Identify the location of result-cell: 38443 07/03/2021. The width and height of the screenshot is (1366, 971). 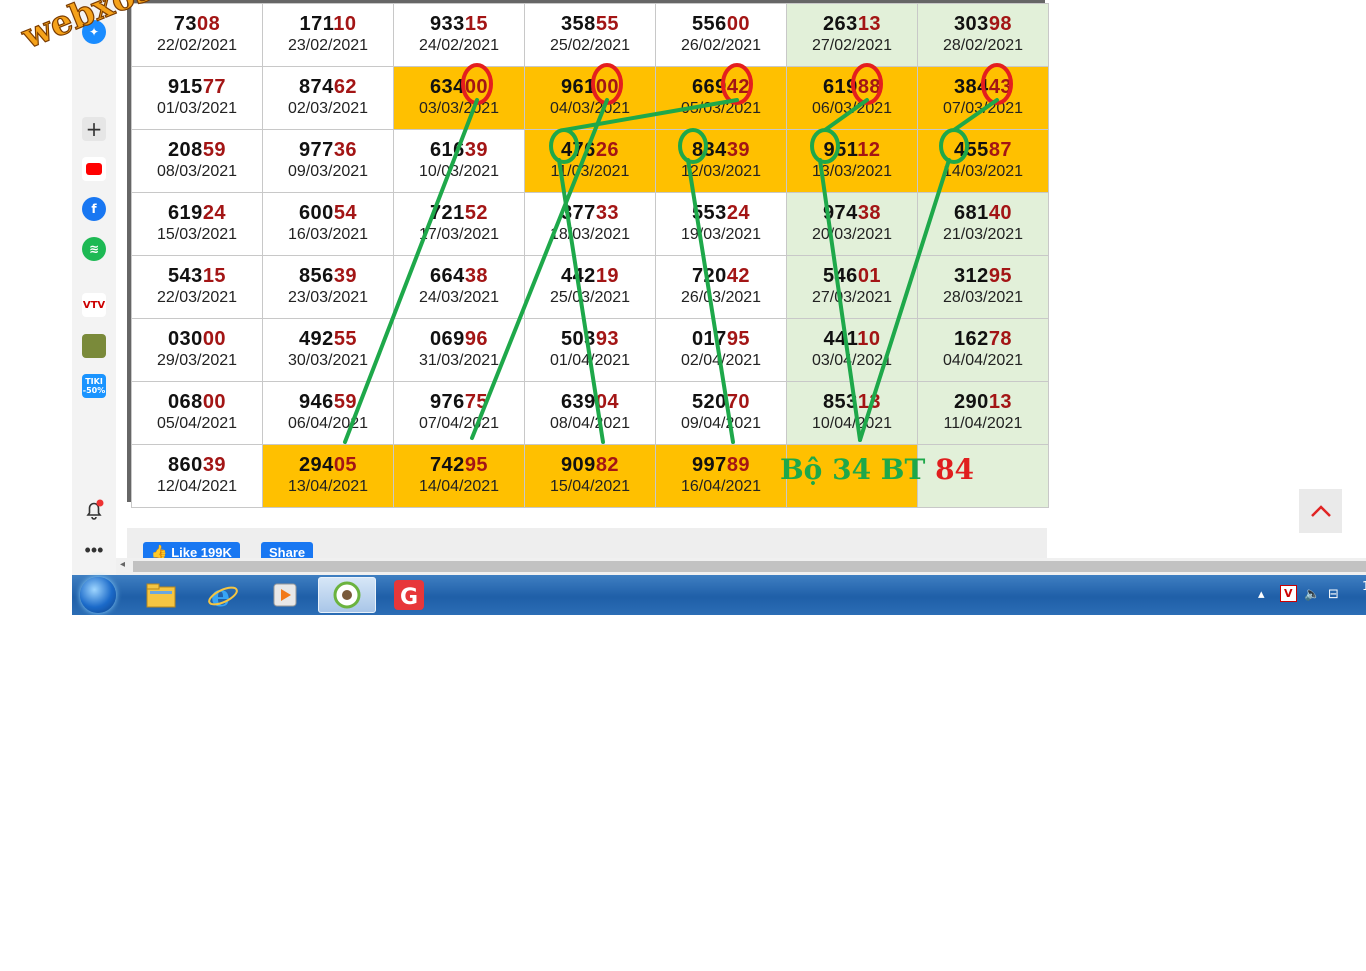
(983, 98).